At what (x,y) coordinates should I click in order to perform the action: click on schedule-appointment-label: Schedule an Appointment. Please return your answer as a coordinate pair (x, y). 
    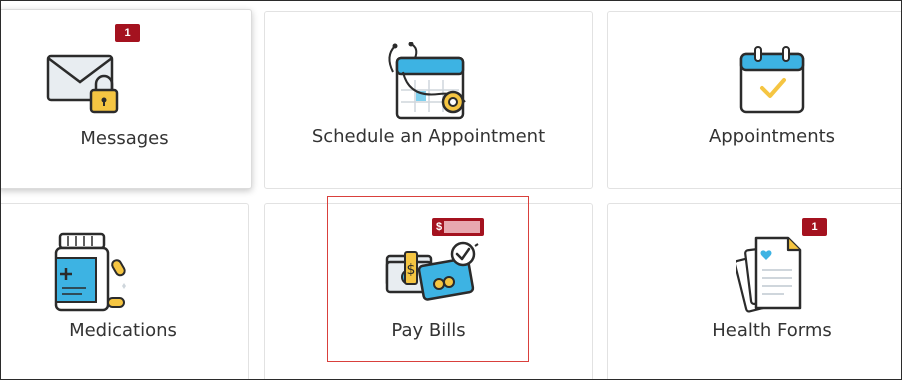
    Looking at the image, I should click on (428, 136).